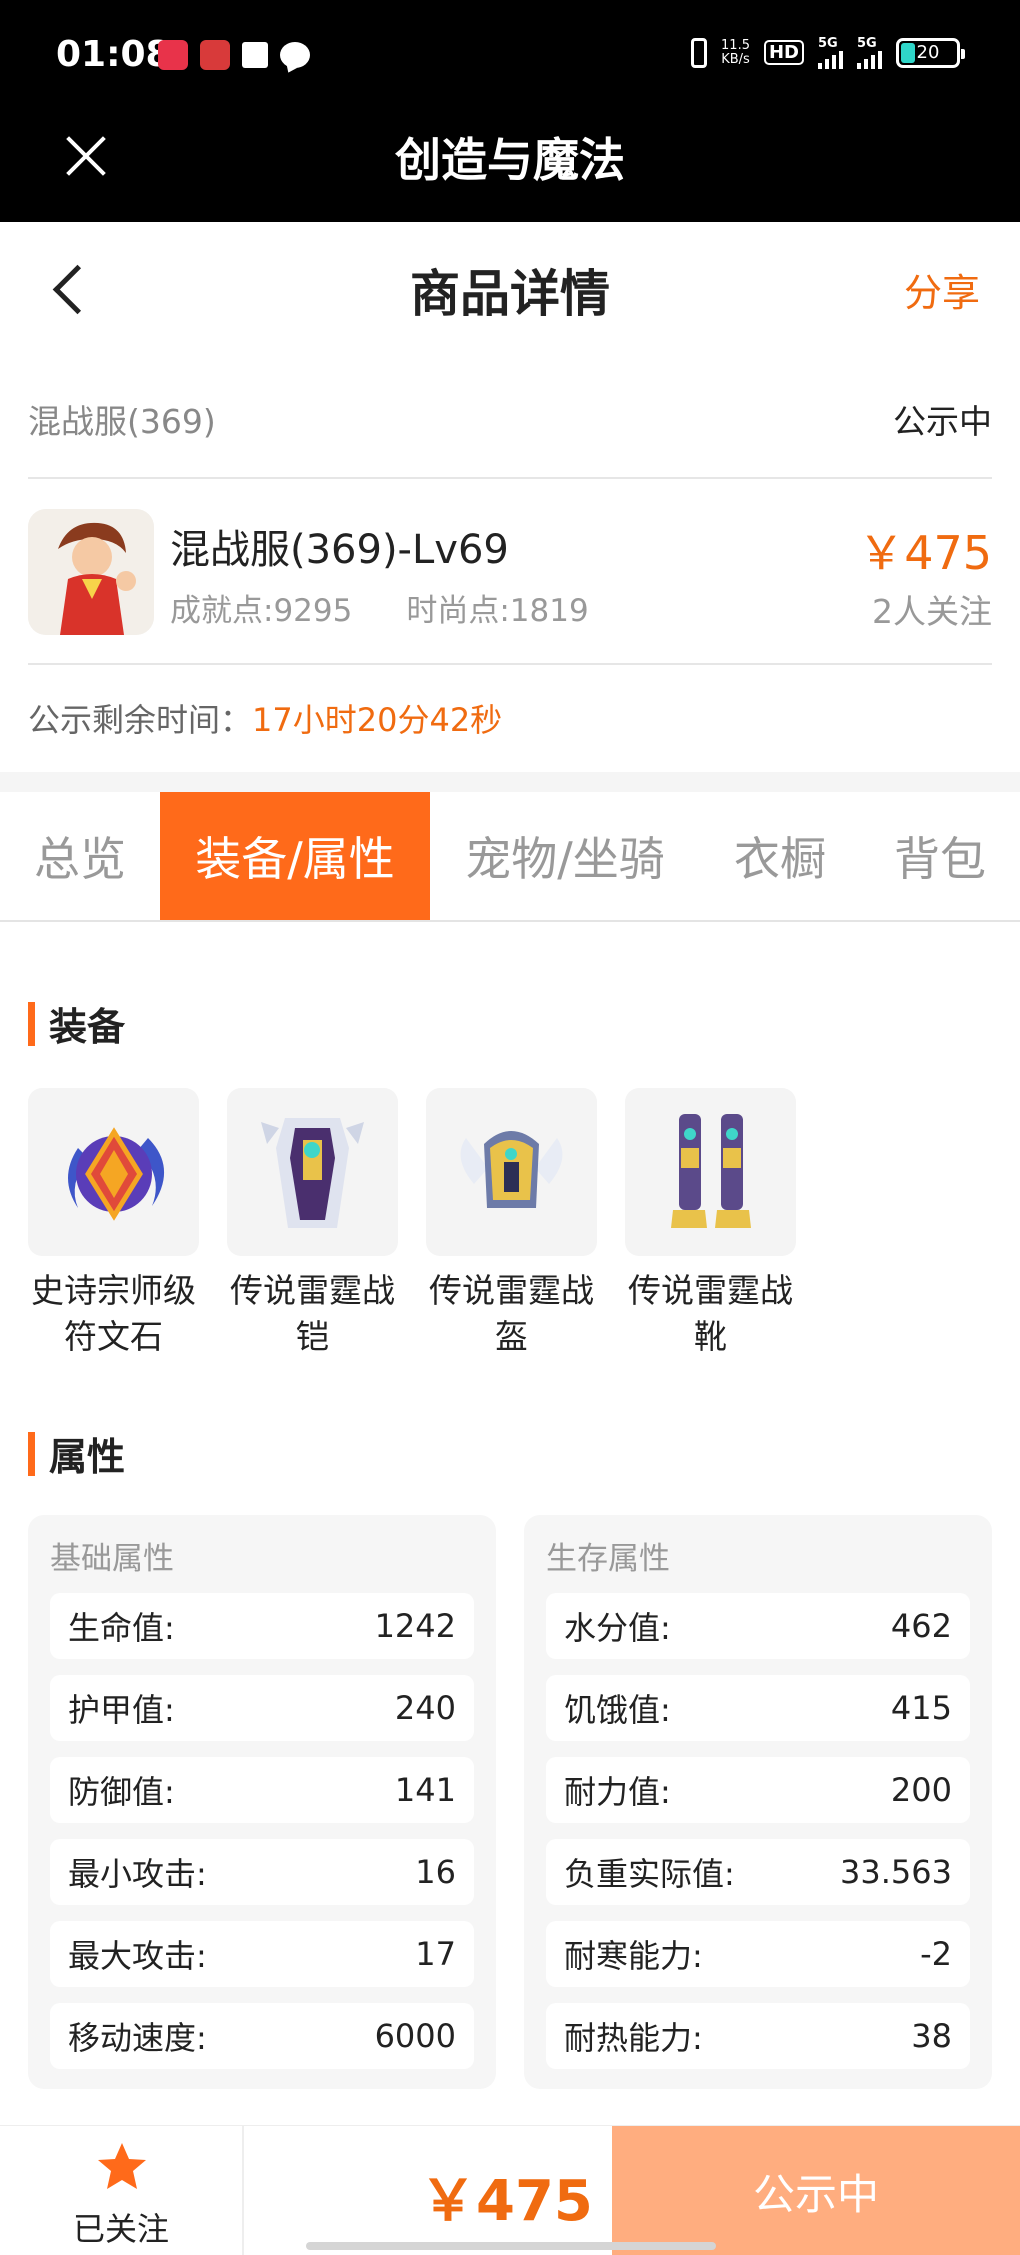  Describe the element at coordinates (511, 1314) in the screenshot. I see `equipment-name: 传说雷霆战 盔` at that location.